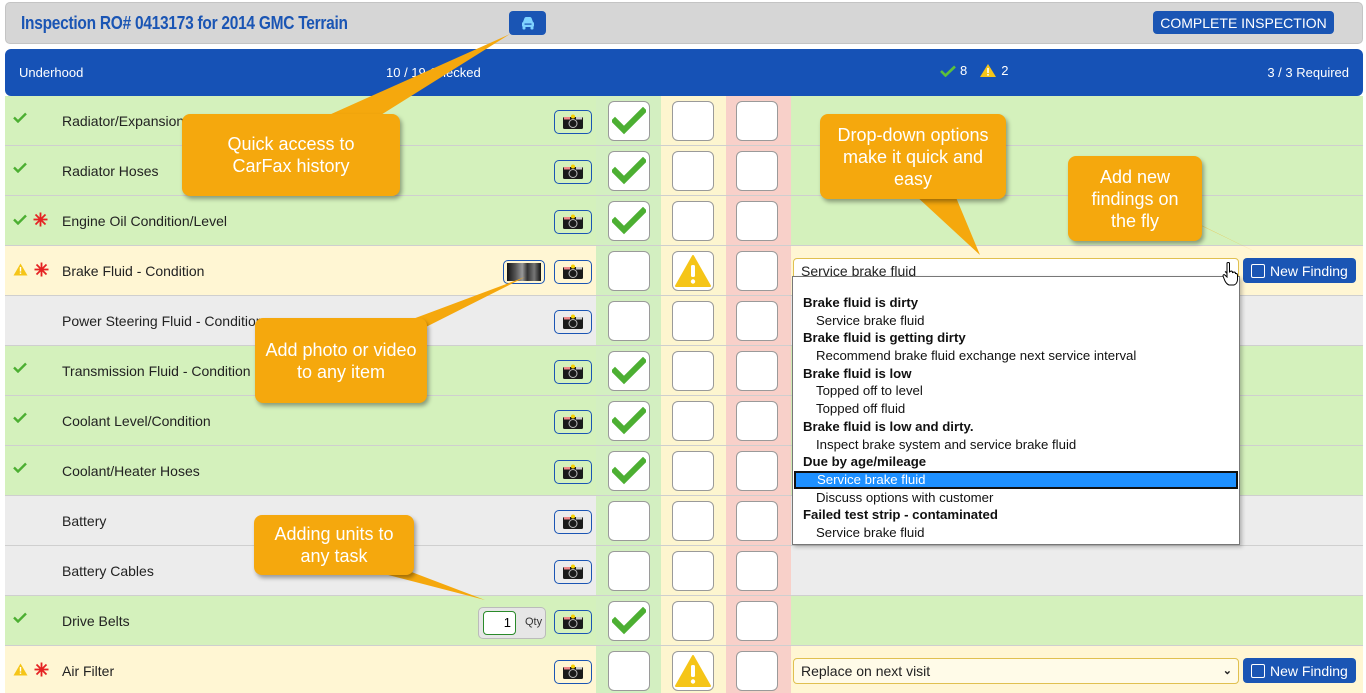 This screenshot has width=1366, height=693. Describe the element at coordinates (341, 360) in the screenshot. I see `callout-photo: Add photo or video to any item` at that location.